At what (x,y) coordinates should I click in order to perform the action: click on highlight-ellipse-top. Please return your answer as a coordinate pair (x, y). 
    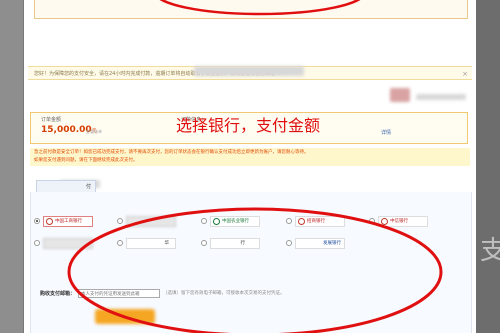
    Looking at the image, I should click on (260, 8).